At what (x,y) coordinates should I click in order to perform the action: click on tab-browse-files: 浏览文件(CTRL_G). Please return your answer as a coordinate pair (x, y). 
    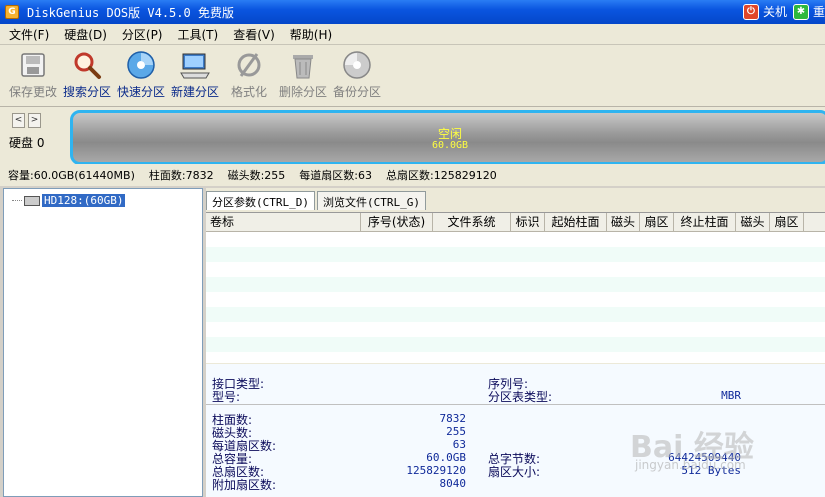
    Looking at the image, I should click on (371, 200).